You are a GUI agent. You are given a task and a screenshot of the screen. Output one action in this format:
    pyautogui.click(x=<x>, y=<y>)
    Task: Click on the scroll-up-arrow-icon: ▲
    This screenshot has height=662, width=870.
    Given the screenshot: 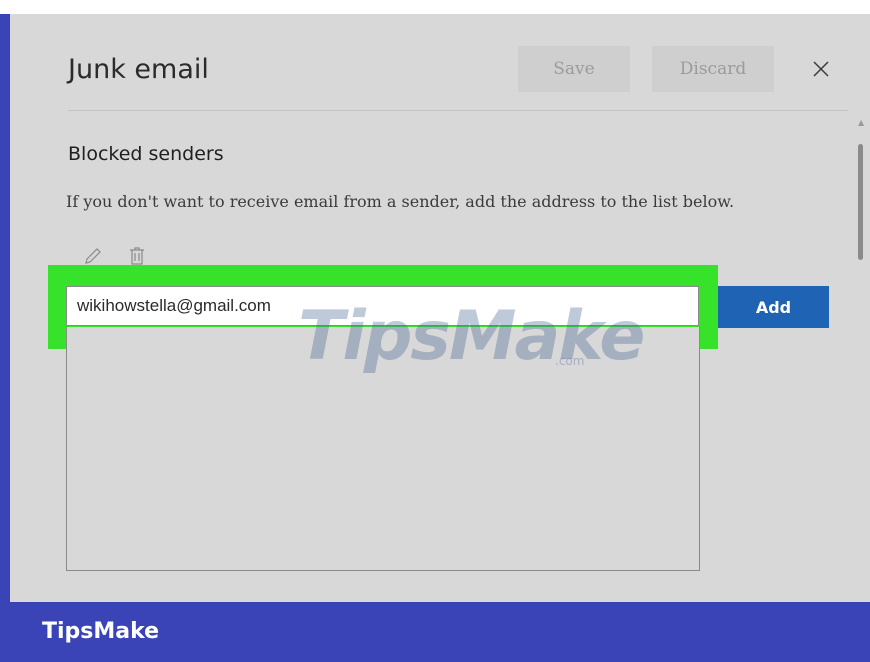 What is the action you would take?
    pyautogui.click(x=861, y=122)
    